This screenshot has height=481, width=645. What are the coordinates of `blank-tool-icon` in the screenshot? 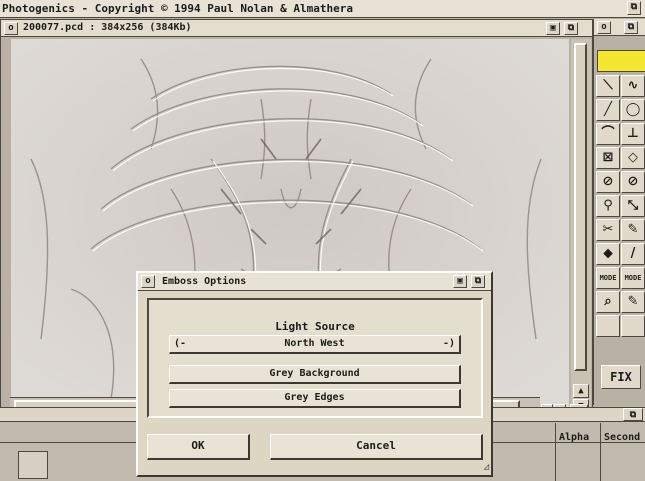 It's located at (608, 326).